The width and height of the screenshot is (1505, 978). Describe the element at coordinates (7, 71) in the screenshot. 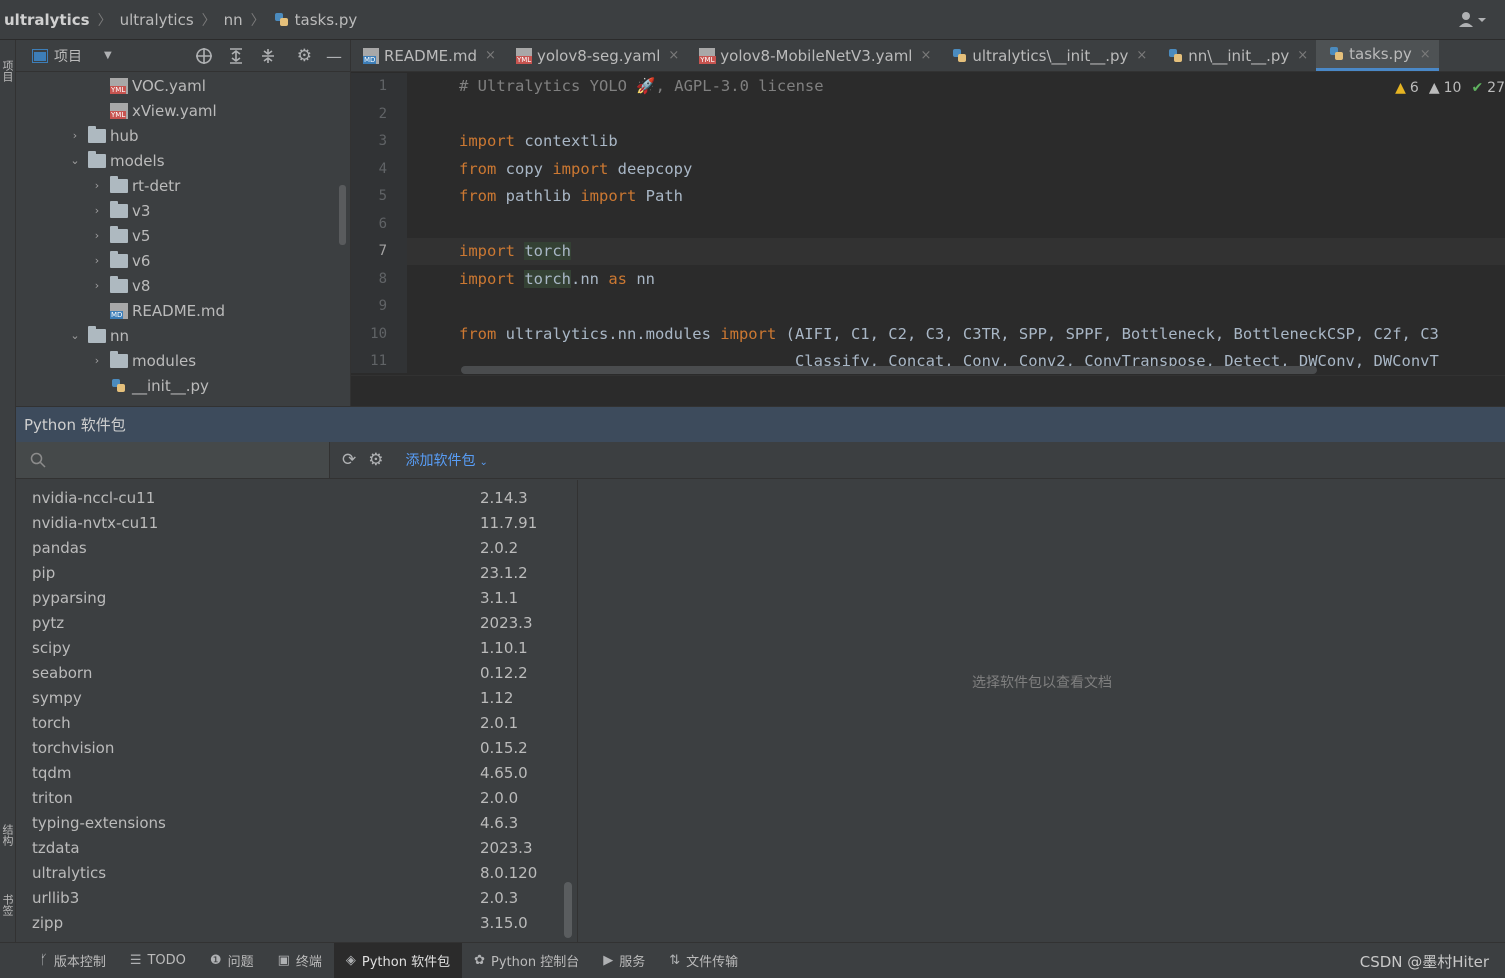

I see `project-tool-tab: 项目` at that location.